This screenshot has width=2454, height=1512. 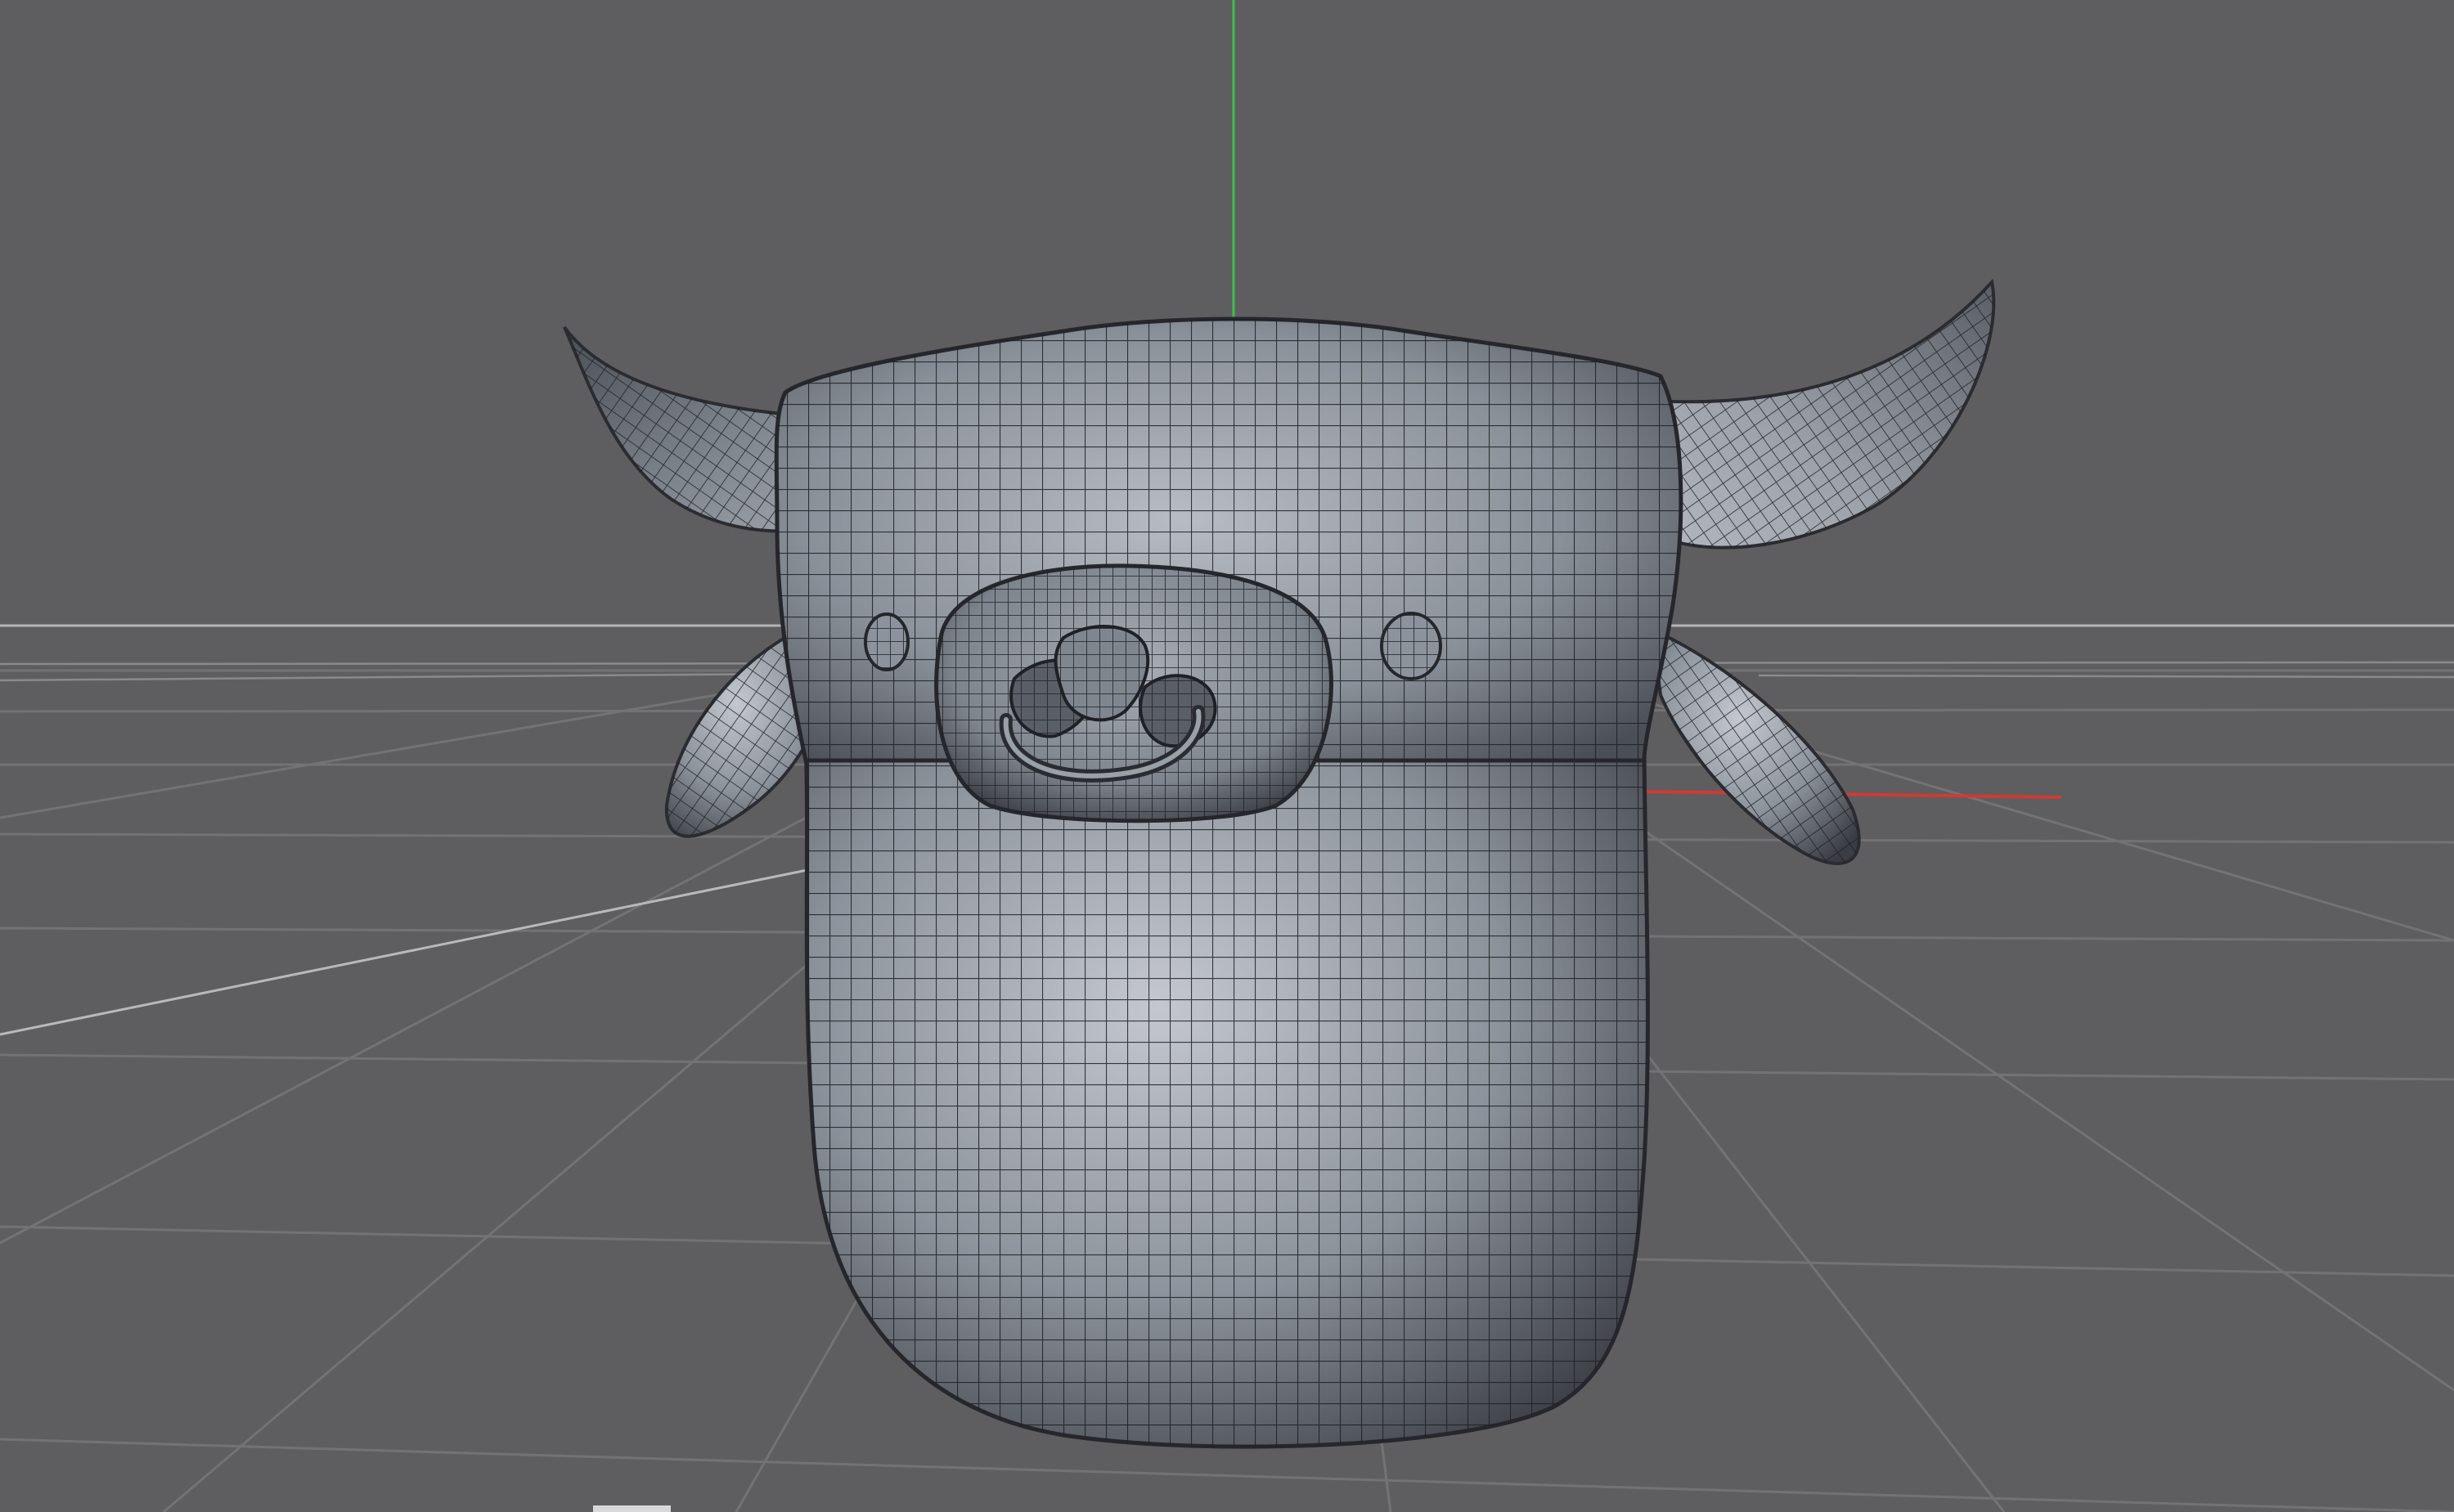 I want to click on bottom-edge-marker, so click(x=632, y=1508).